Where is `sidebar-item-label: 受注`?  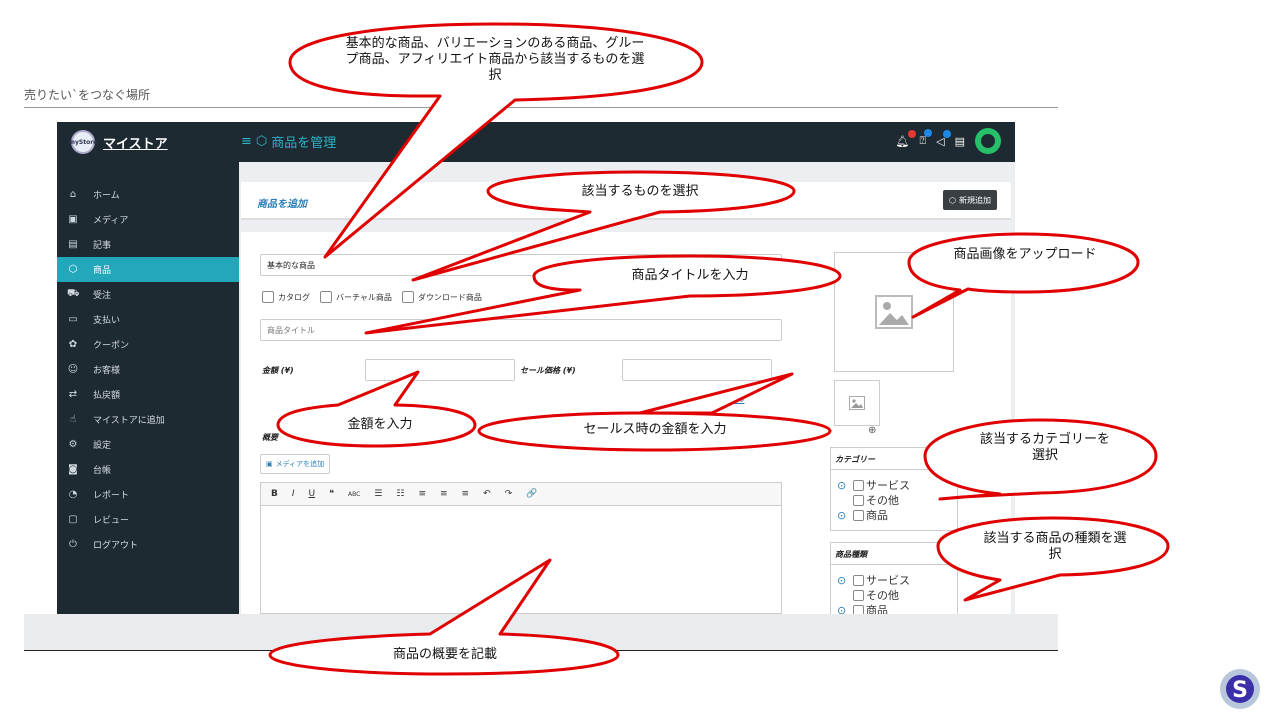 sidebar-item-label: 受注 is located at coordinates (102, 296).